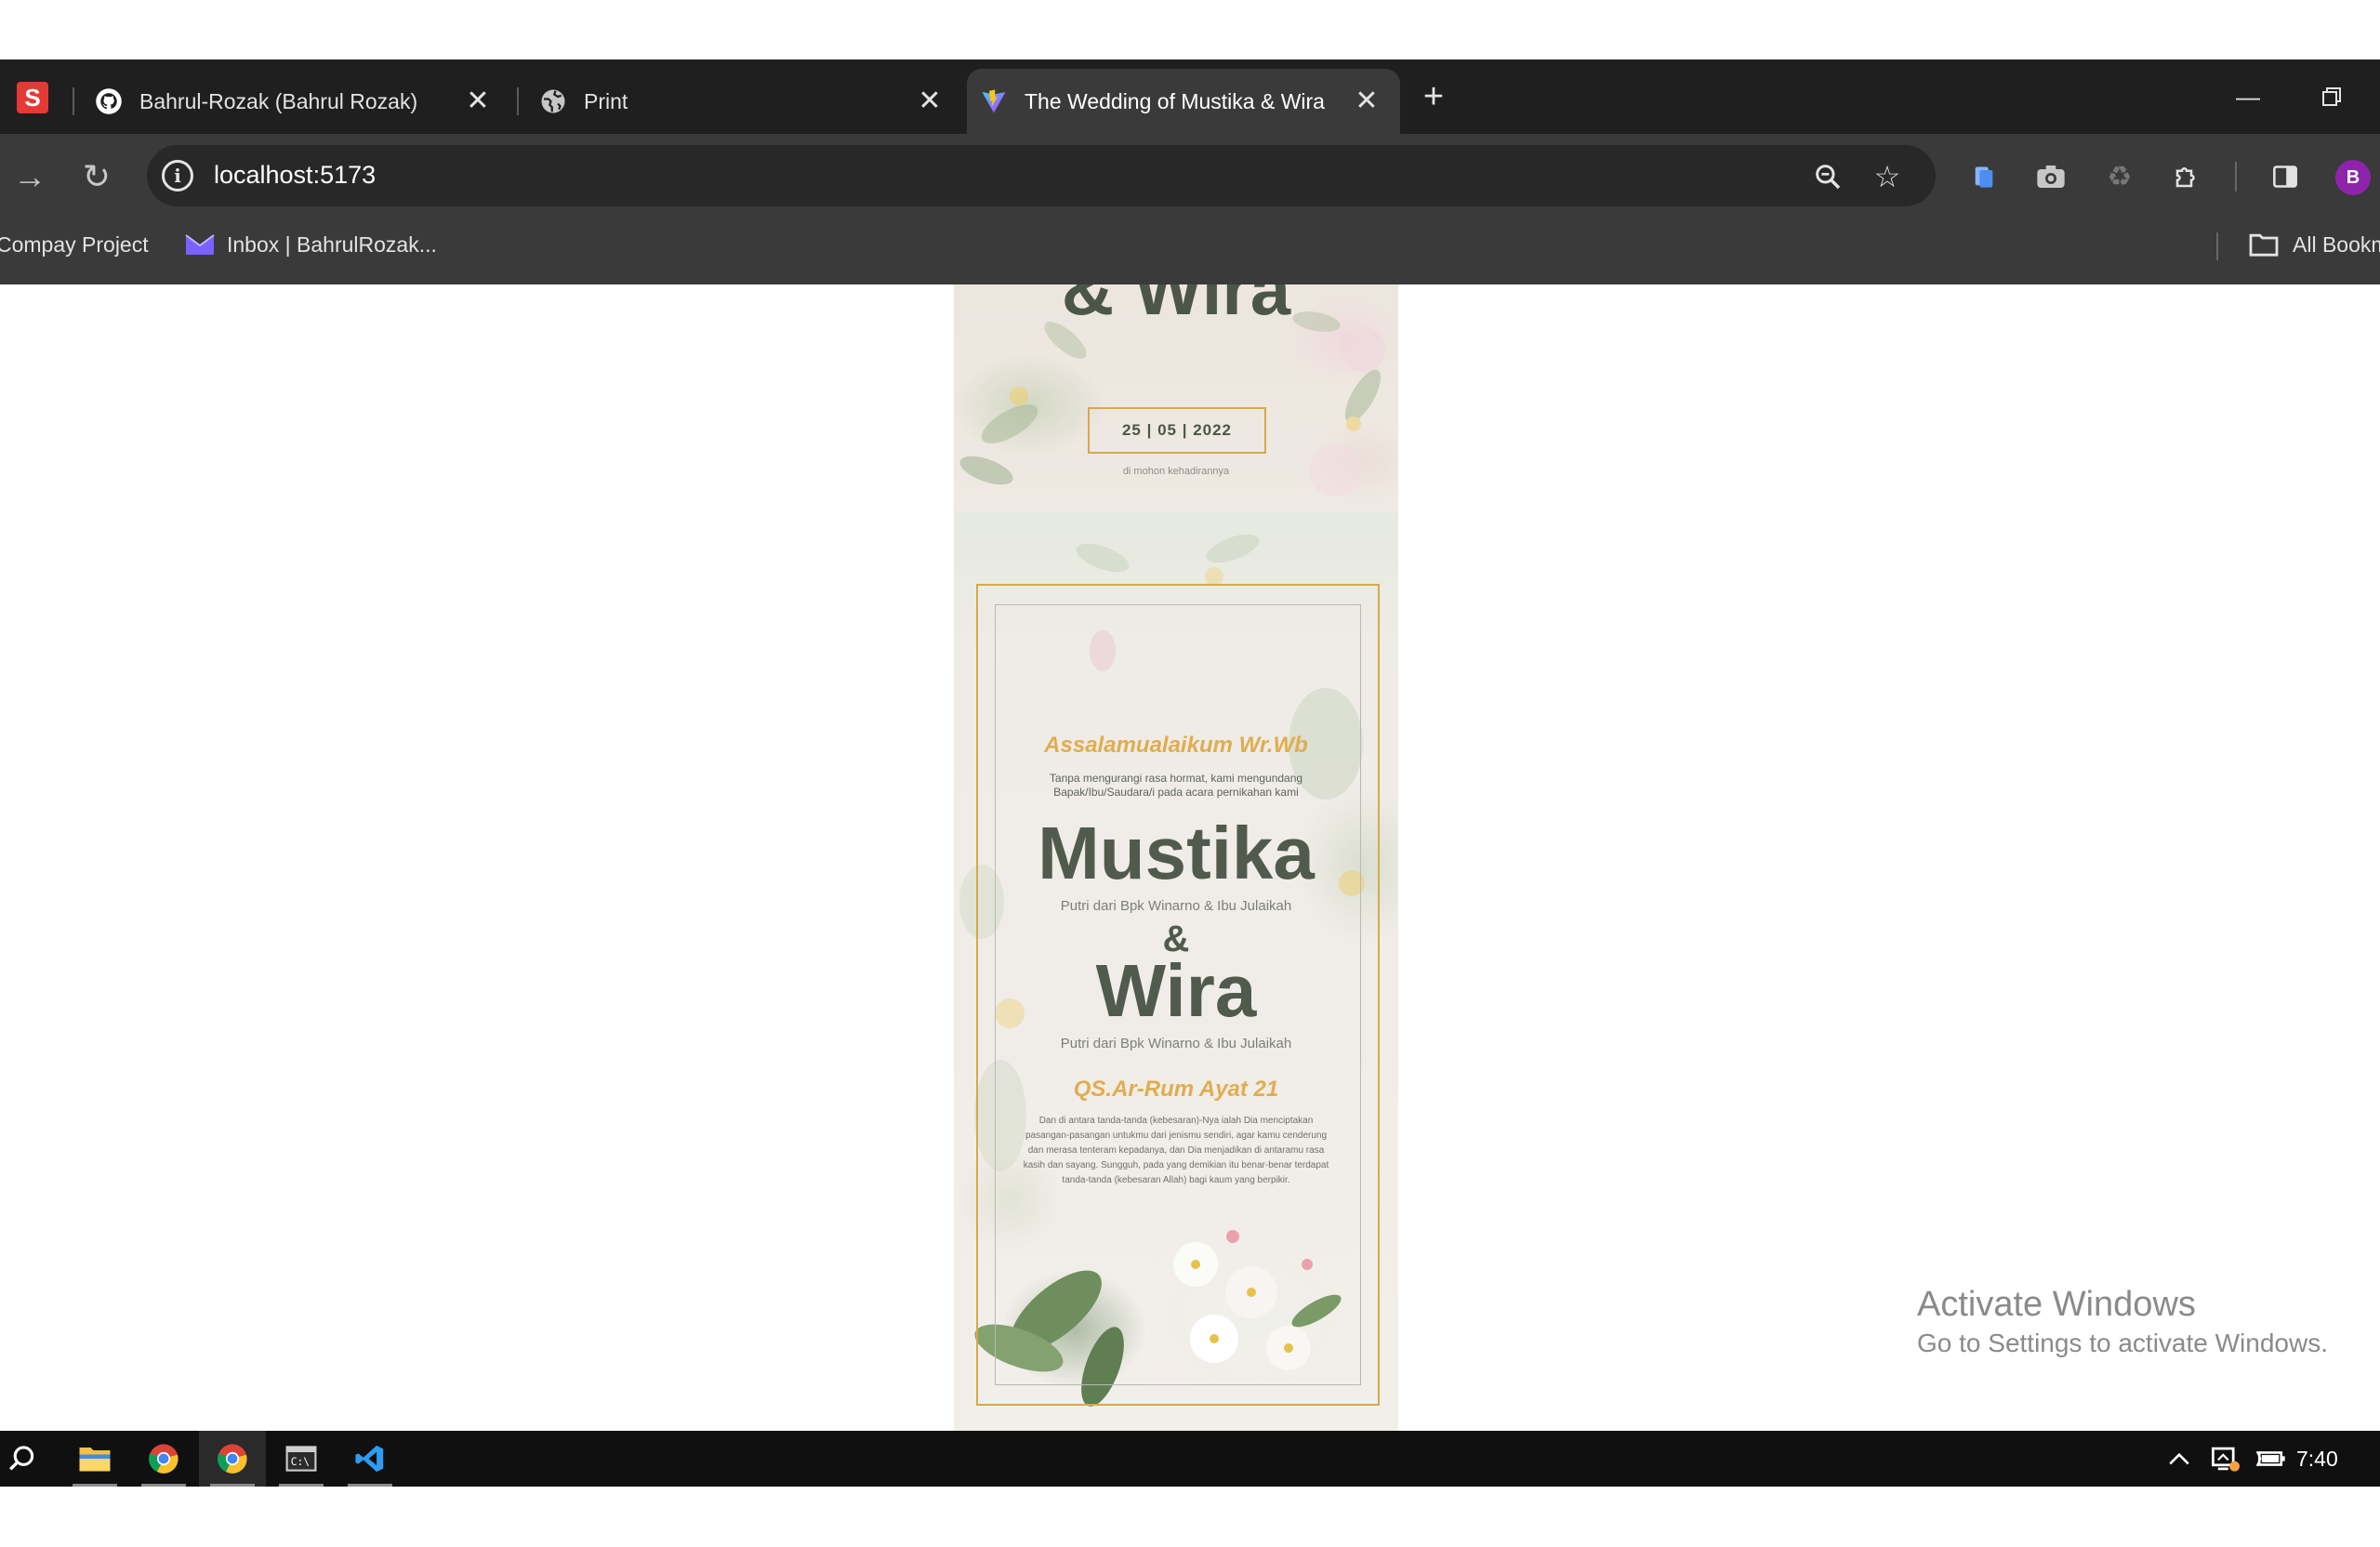 The width and height of the screenshot is (2380, 1547). What do you see at coordinates (2050, 176) in the screenshot?
I see `camera-icon` at bounding box center [2050, 176].